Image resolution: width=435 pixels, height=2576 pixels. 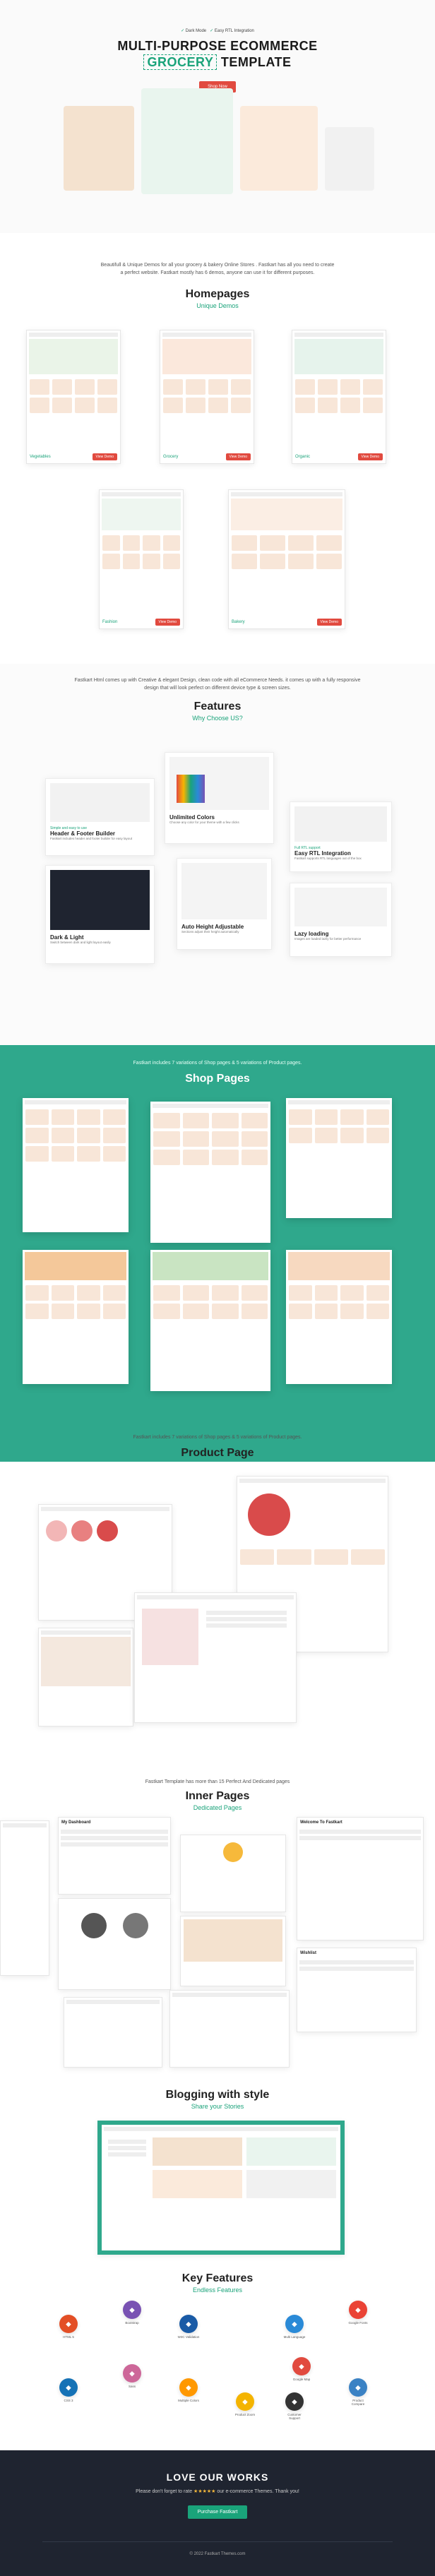 What do you see at coordinates (218, 46) in the screenshot?
I see `hero-title: MULTI-PURPOSE ECOMMERCE` at bounding box center [218, 46].